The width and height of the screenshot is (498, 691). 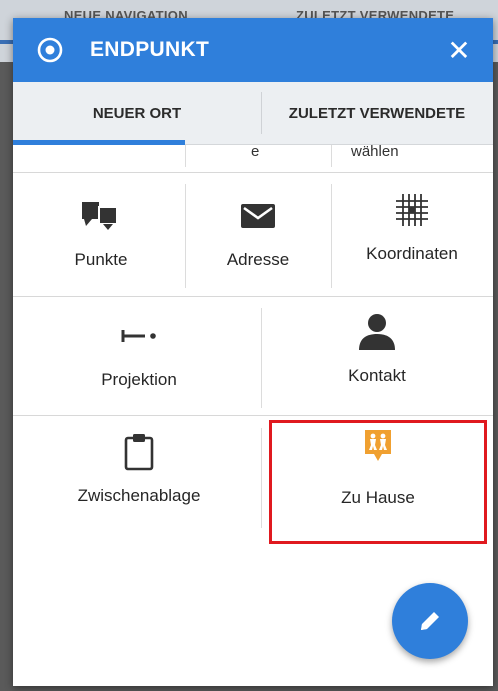 I want to click on tab-recently-used: ZULETZT VERWENDETE, so click(x=377, y=113).